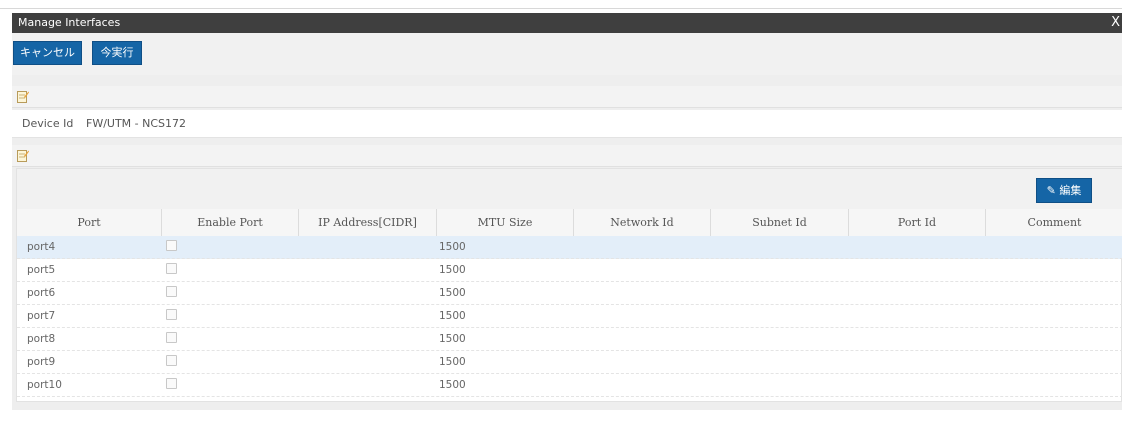 The height and width of the screenshot is (422, 1122). I want to click on table-row: port5 1500, so click(569, 270).